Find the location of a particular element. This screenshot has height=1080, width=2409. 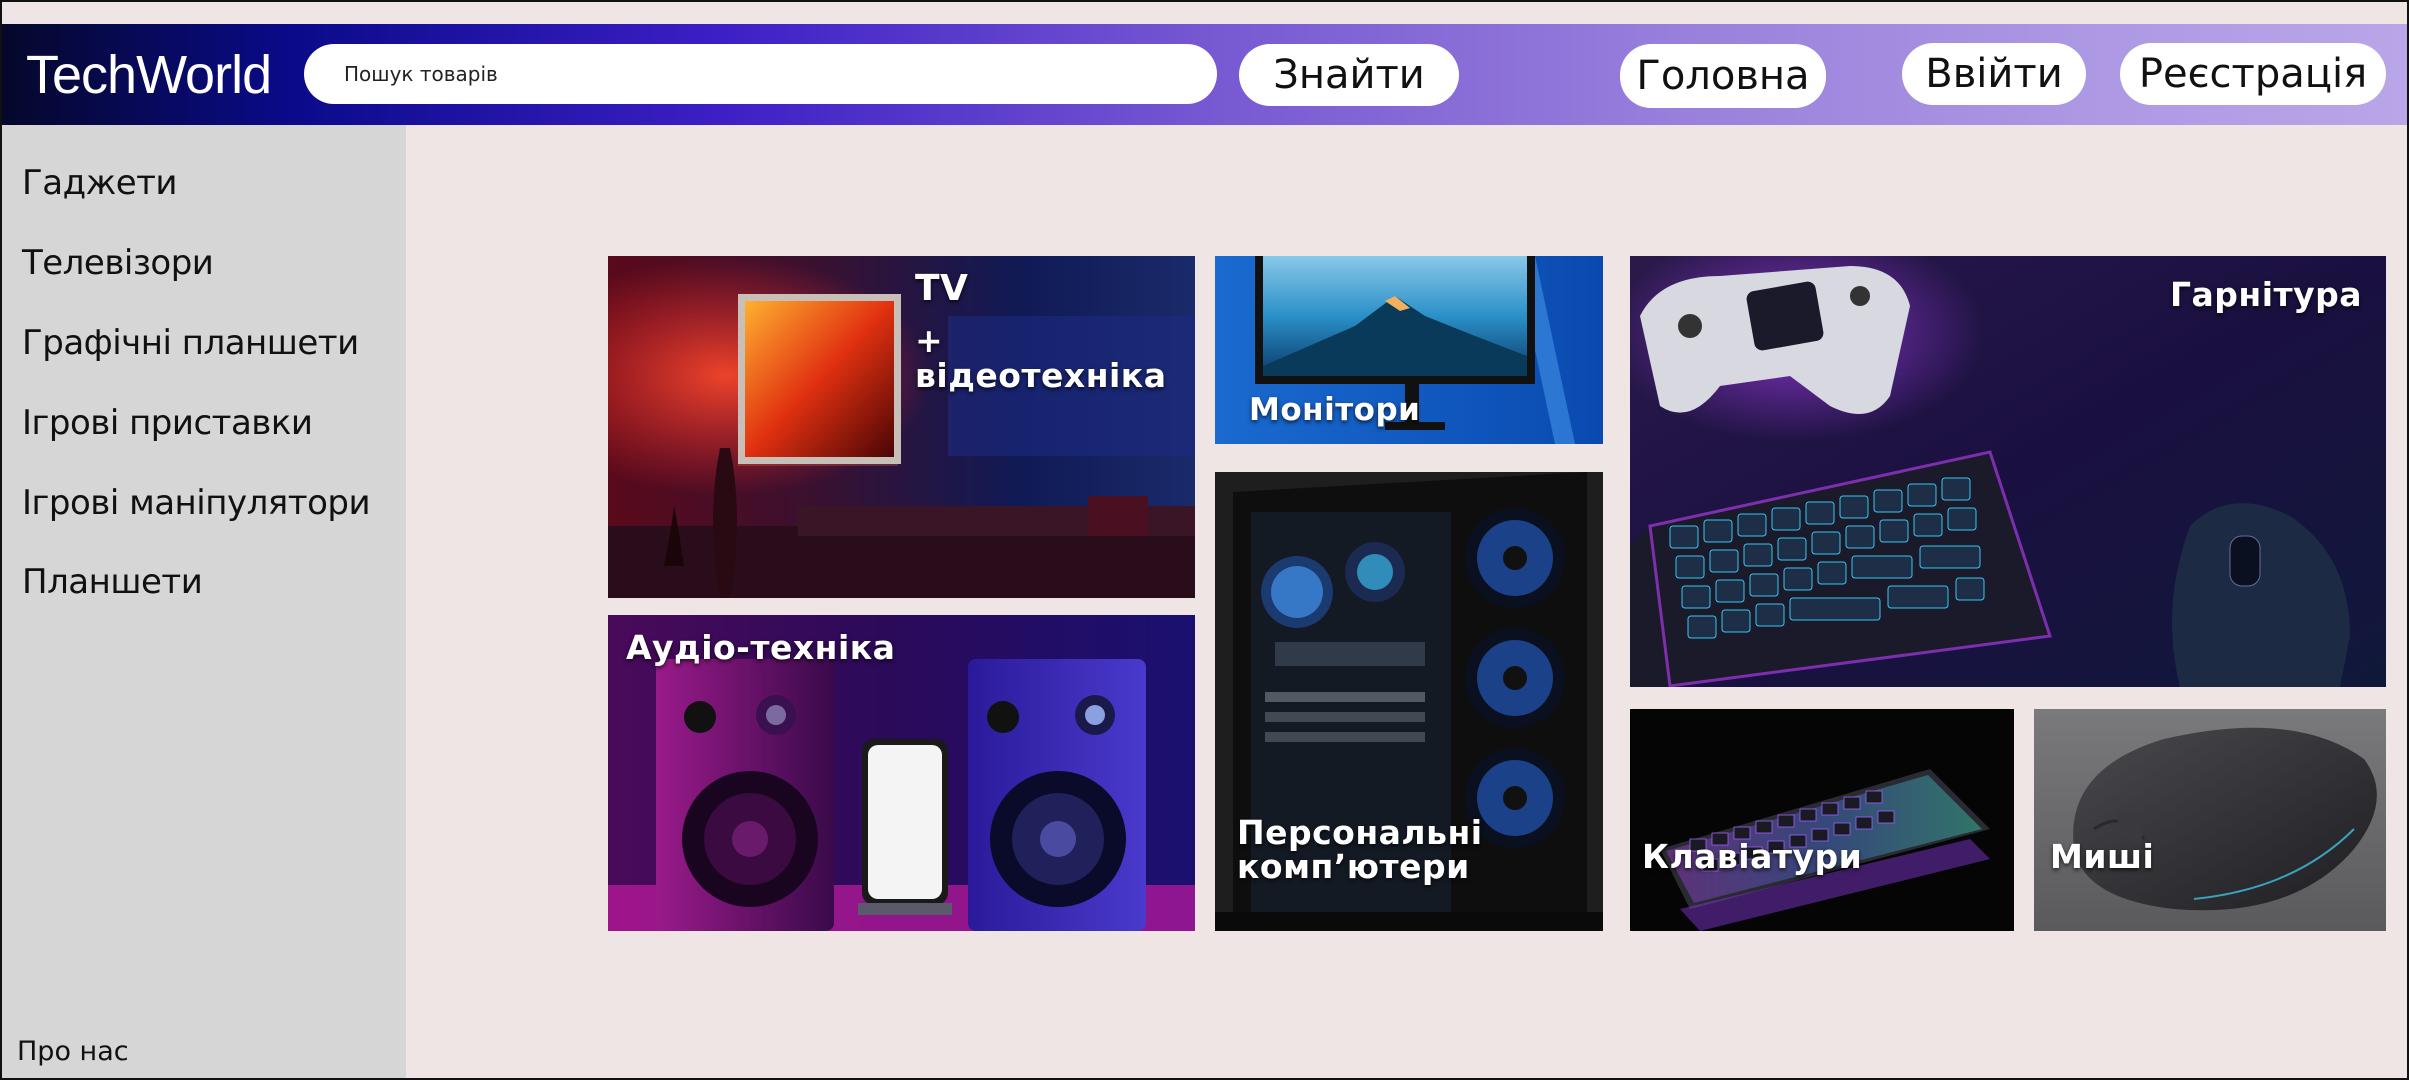

sidebar-item-tvs: Телевізори is located at coordinates (118, 263).